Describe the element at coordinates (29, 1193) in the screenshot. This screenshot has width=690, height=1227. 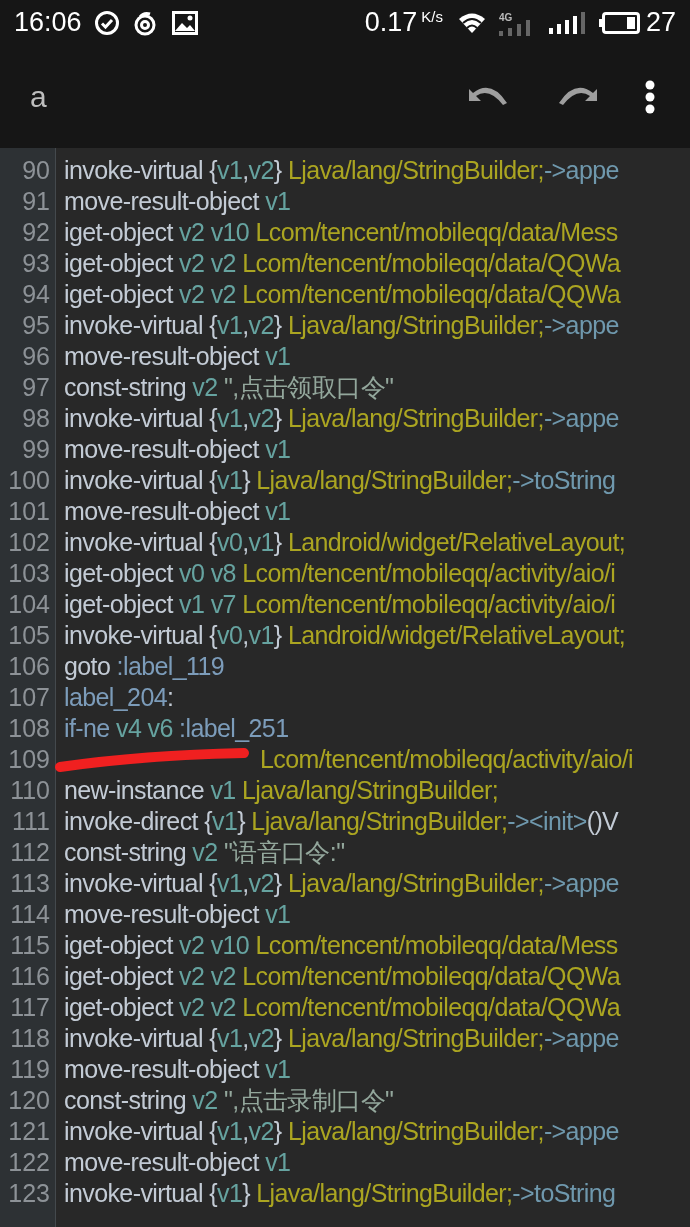
I see `line-number: 123` at that location.